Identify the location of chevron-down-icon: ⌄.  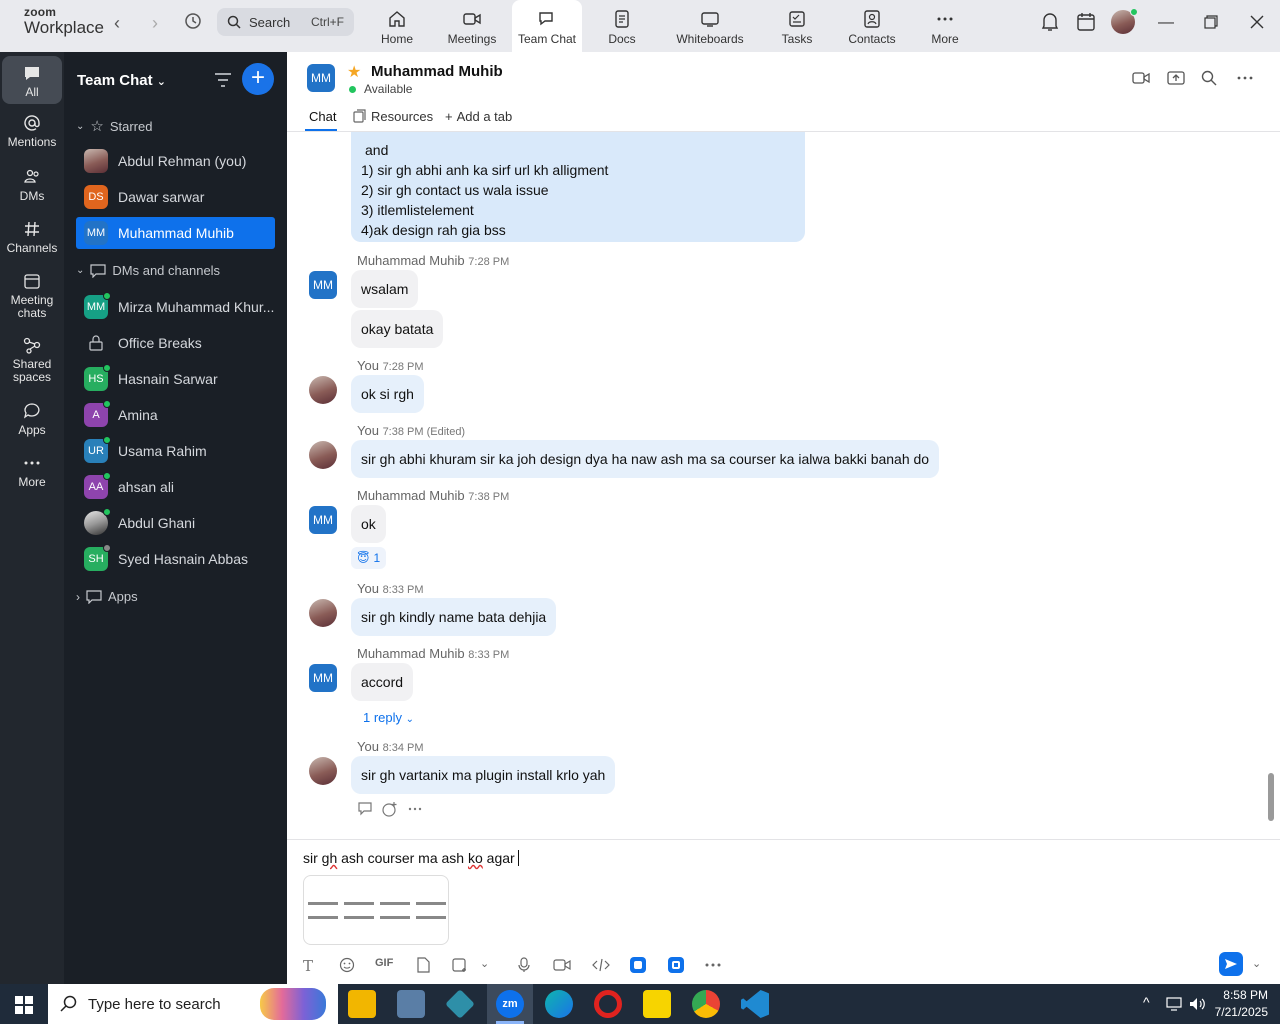
(484, 963).